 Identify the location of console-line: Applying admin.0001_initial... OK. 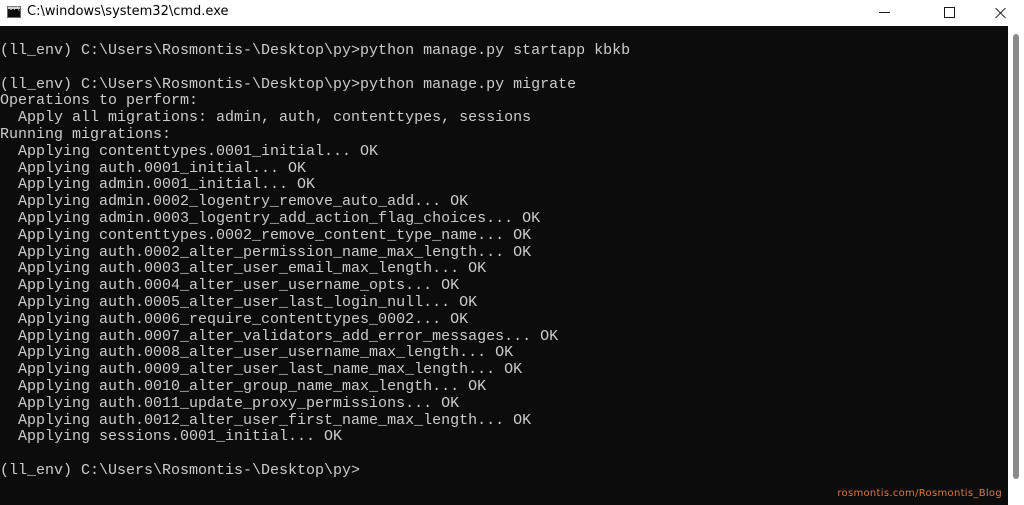
(158, 185).